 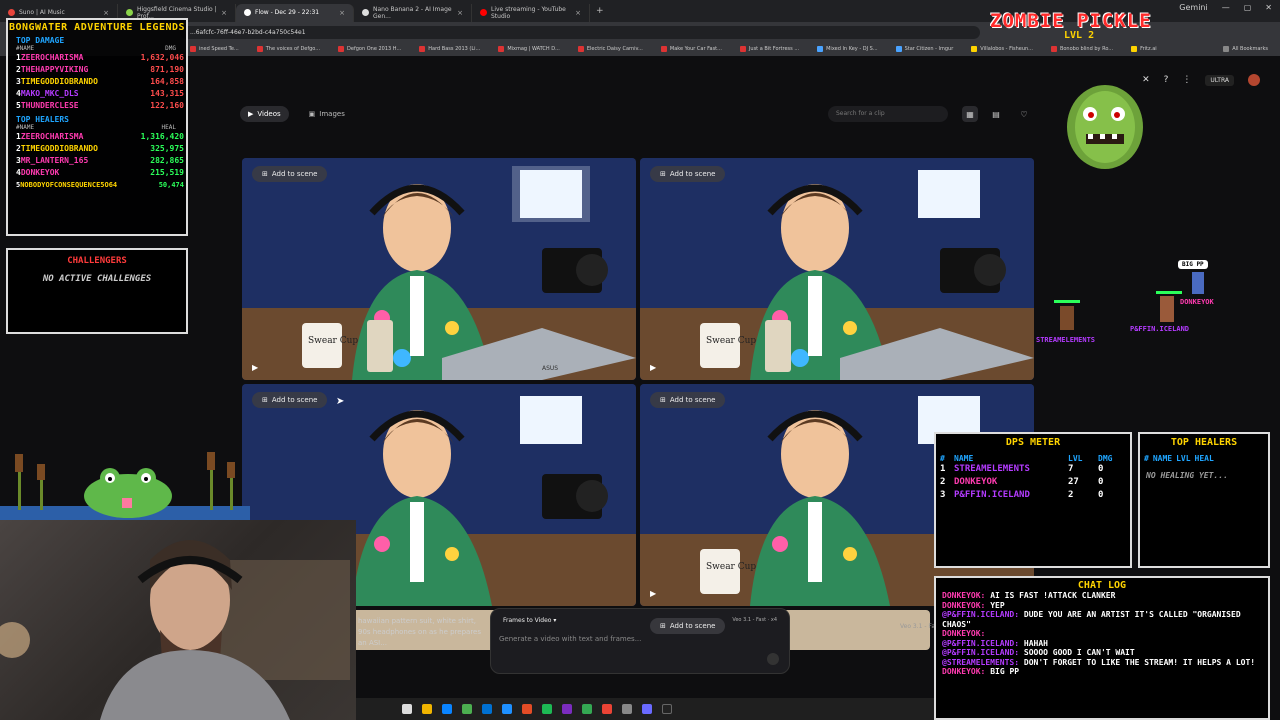 I want to click on speech-bubble: BIG PP, so click(x=1193, y=264).